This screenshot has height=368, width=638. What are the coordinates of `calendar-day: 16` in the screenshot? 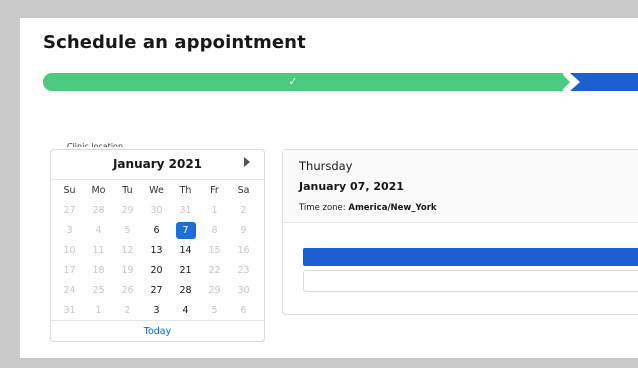 It's located at (243, 250).